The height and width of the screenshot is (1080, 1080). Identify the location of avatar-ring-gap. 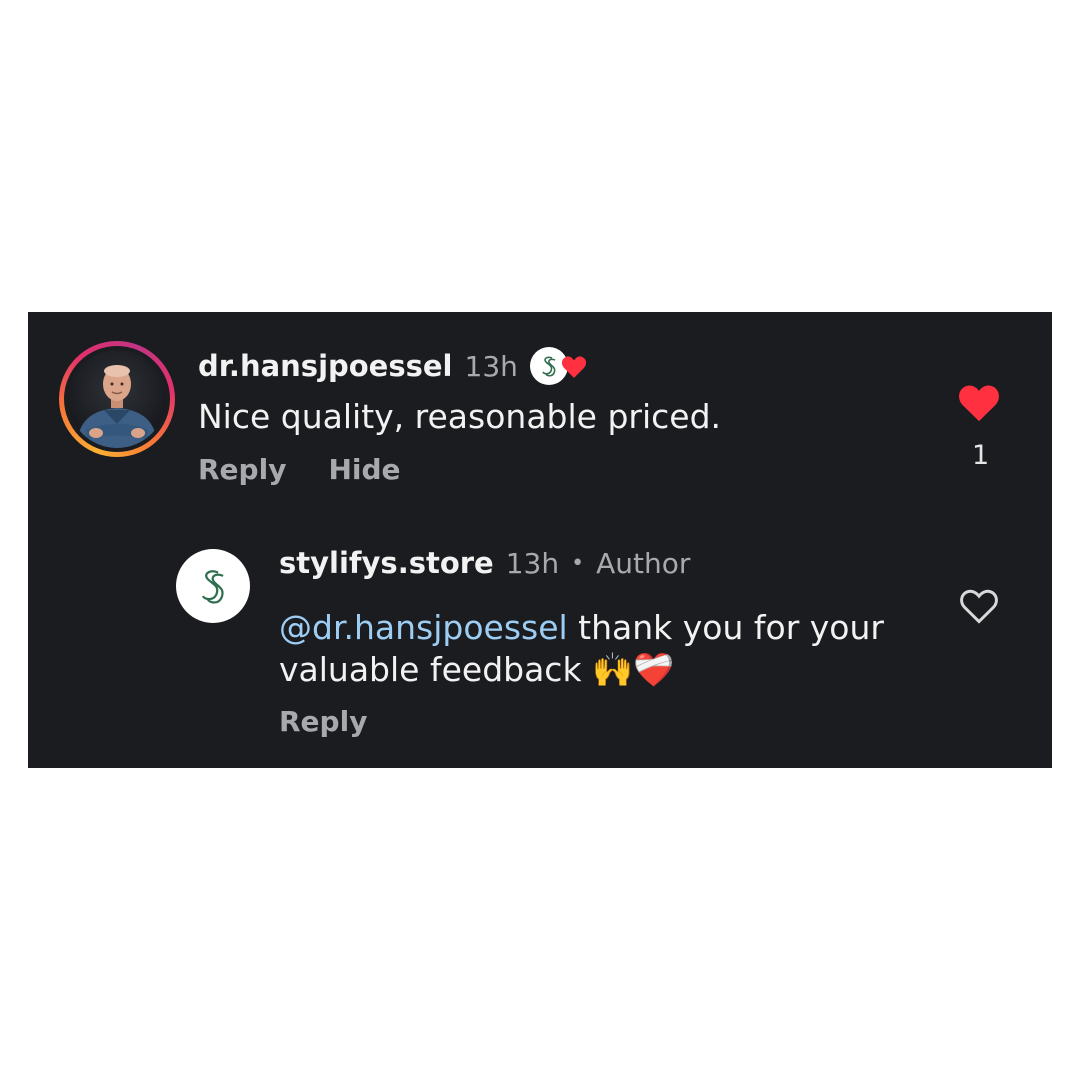
(117, 399).